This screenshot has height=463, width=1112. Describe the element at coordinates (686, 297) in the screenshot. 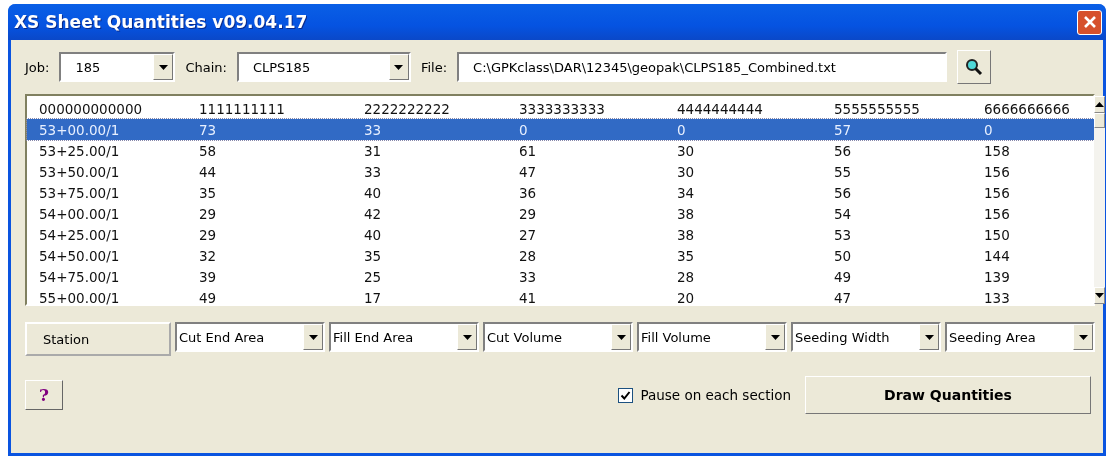

I see `table-cell-text: 20` at that location.